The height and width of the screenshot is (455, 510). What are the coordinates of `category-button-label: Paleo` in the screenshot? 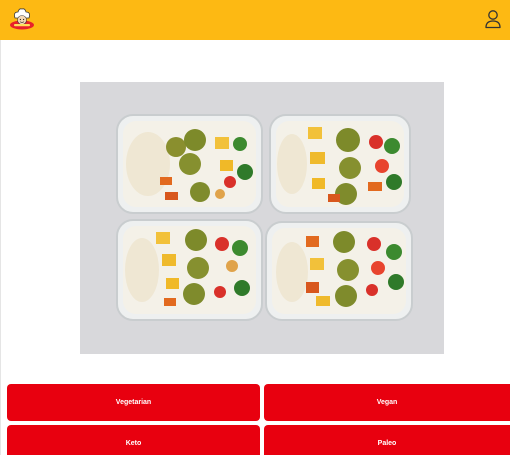 It's located at (387, 443).